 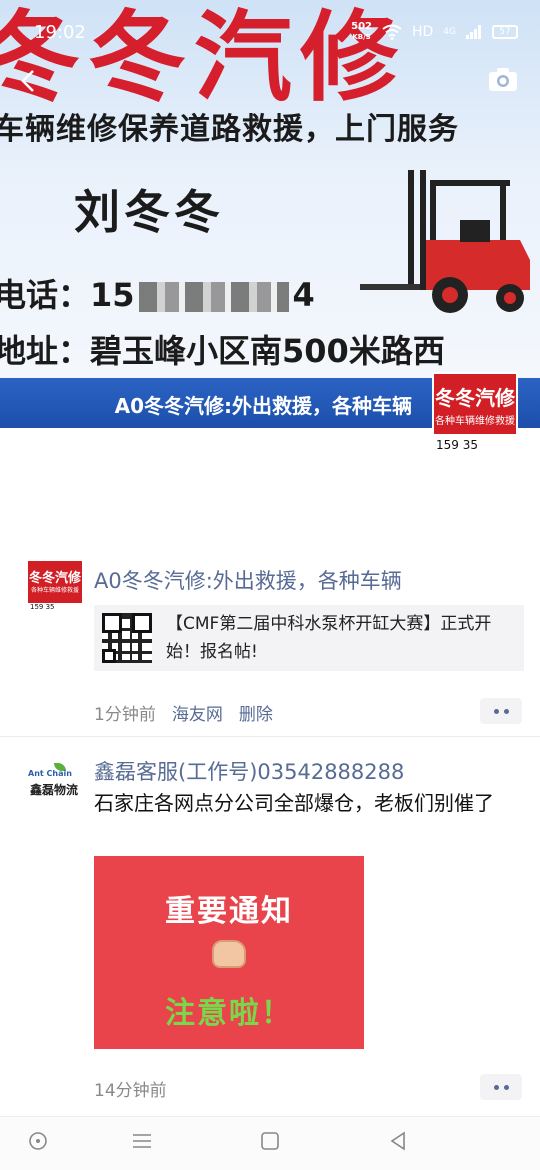 What do you see at coordinates (248, 580) in the screenshot?
I see `post-nickname: A0冬冬汽修:外出救援，各种车辆` at bounding box center [248, 580].